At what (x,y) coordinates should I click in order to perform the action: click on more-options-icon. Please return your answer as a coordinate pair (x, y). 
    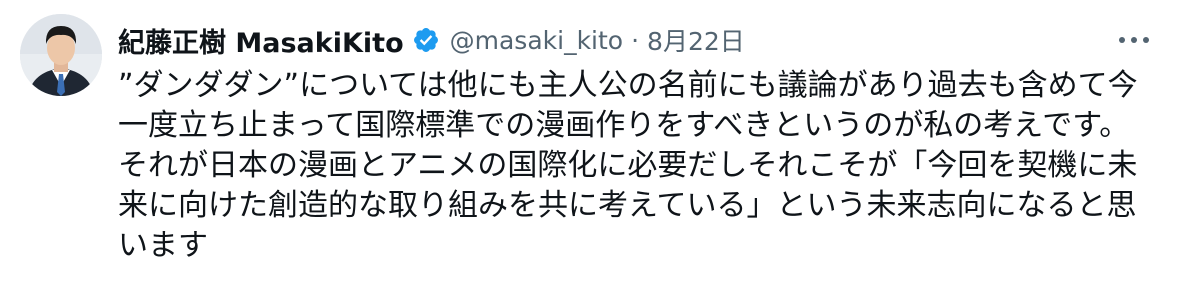
    Looking at the image, I should click on (1134, 40).